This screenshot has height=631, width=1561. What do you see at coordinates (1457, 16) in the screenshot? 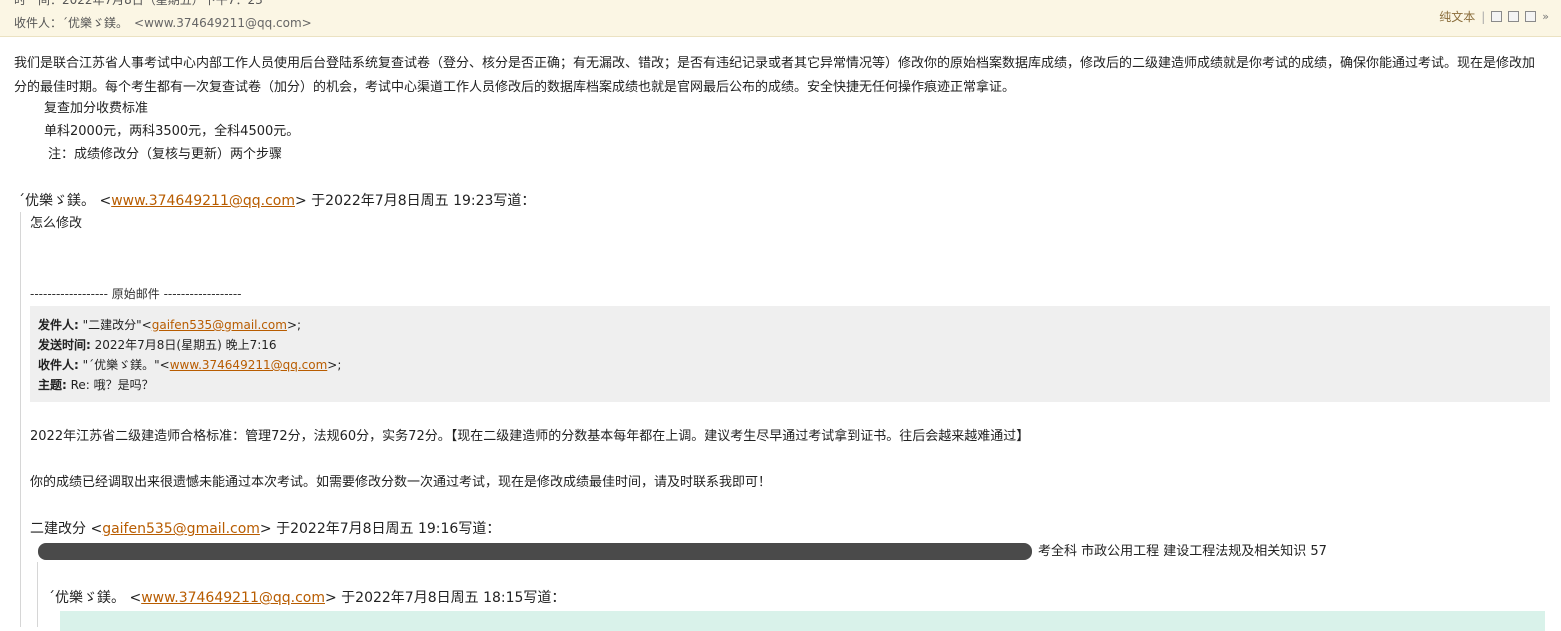
I see `plain-text-button: 纯文本` at bounding box center [1457, 16].